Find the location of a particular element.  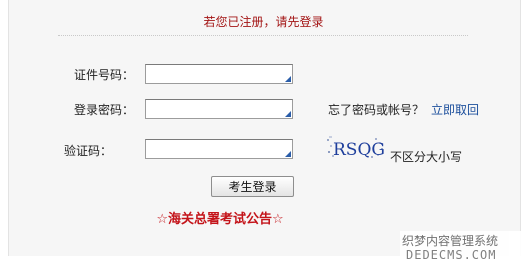

password-label: 登录密码： is located at coordinates (103, 110).